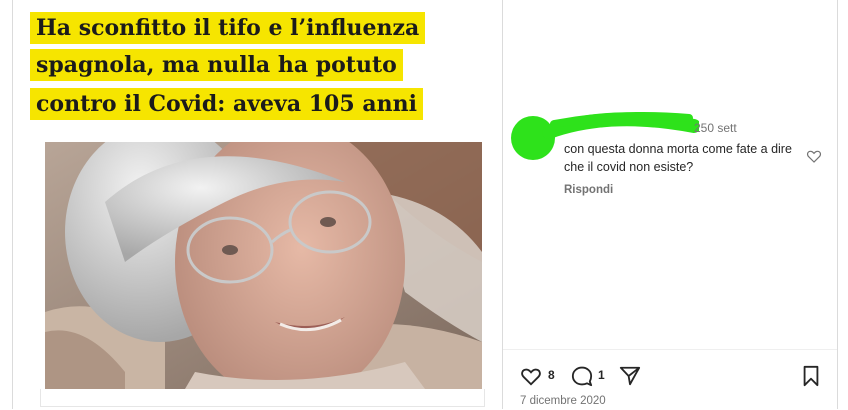  What do you see at coordinates (228, 28) in the screenshot?
I see `headline-line-1: Ha sconfitto il tifo e l’influenza` at bounding box center [228, 28].